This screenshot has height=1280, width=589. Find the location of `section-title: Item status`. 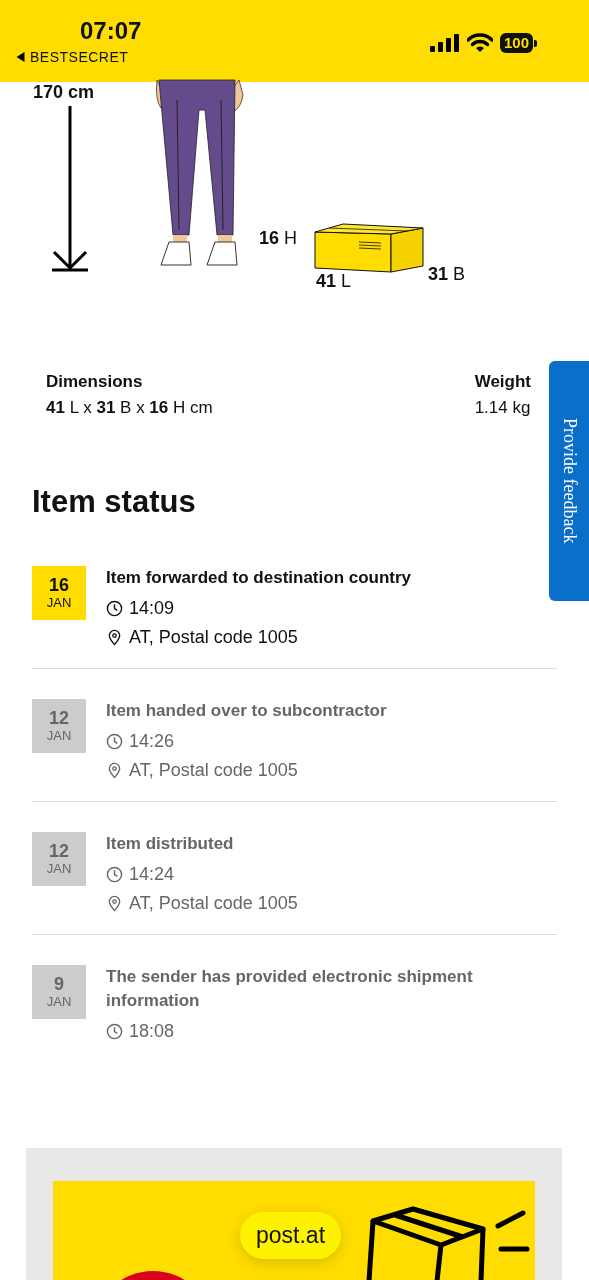

section-title: Item status is located at coordinates (114, 502).